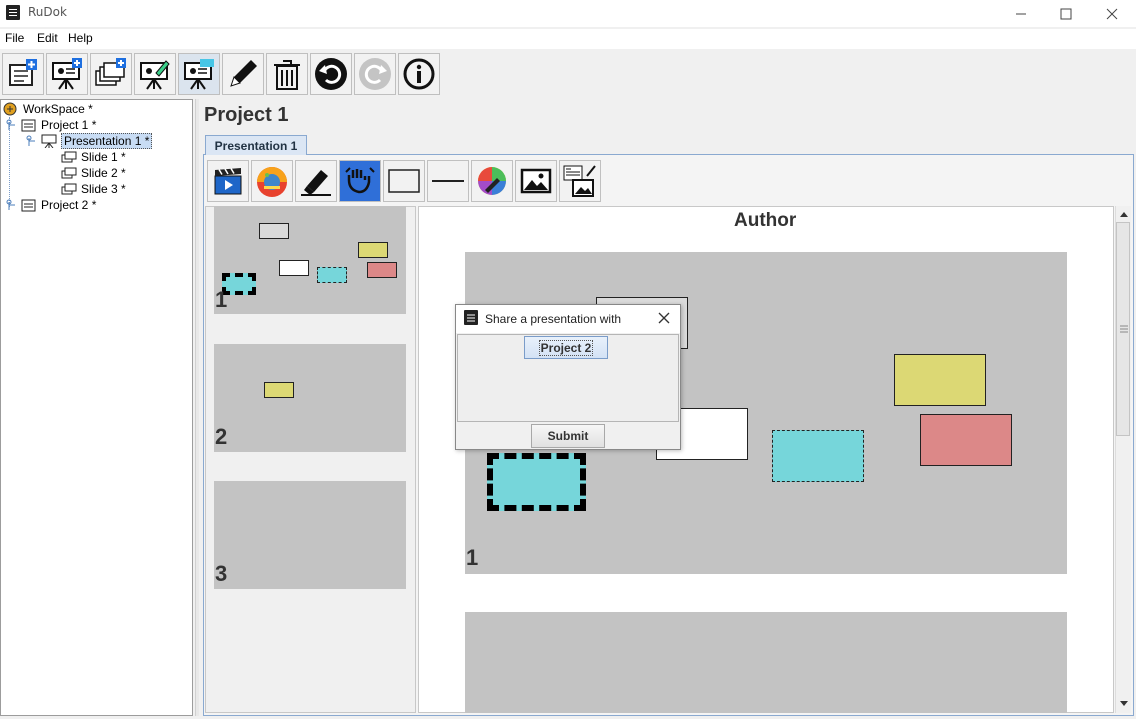  I want to click on project-title: Project 1, so click(246, 115).